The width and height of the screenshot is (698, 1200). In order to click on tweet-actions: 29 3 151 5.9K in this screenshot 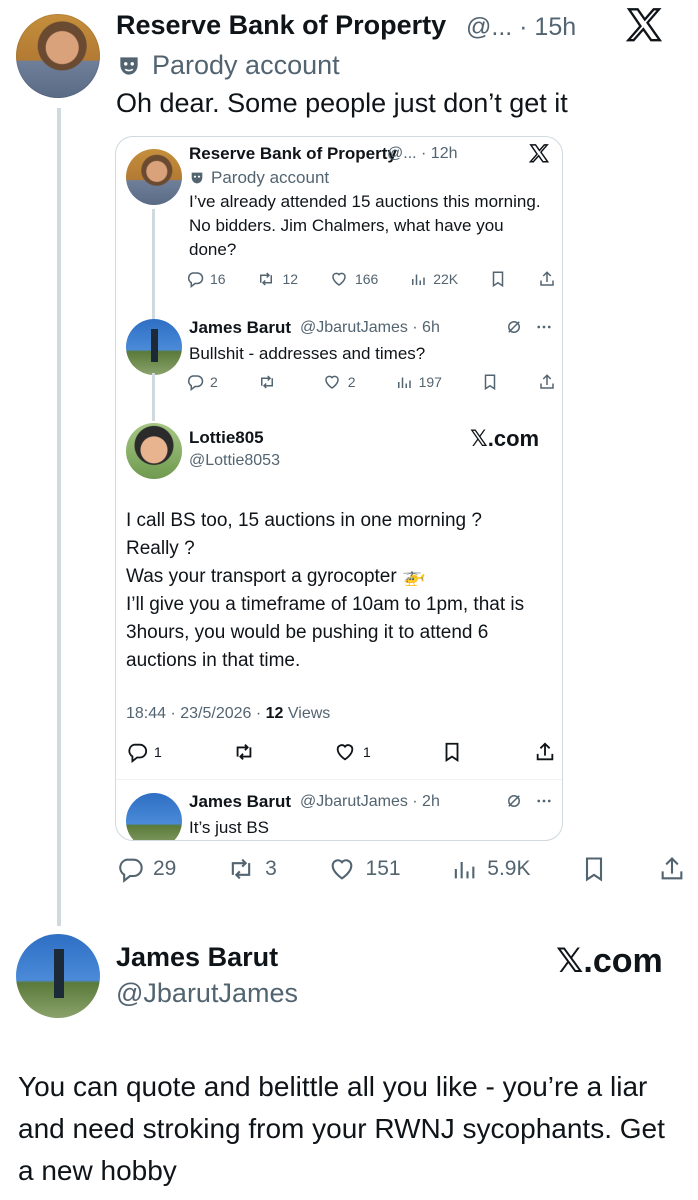, I will do `click(401, 869)`.